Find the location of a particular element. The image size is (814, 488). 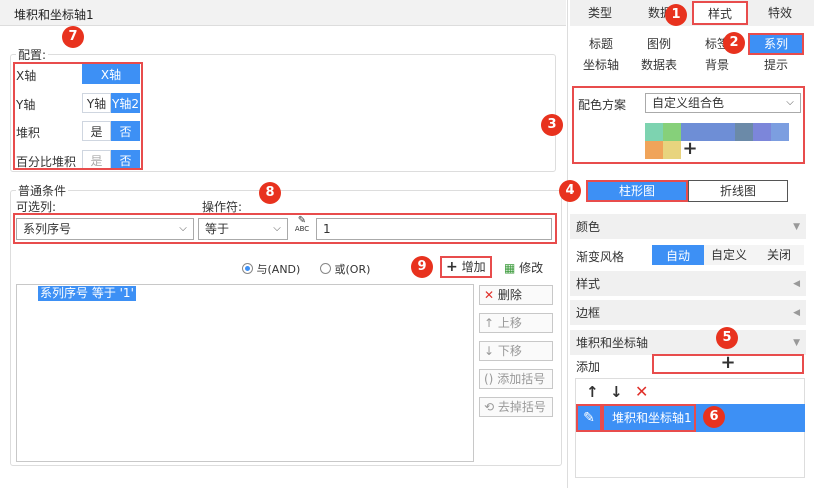

chart-type-bar: 柱形图 is located at coordinates (637, 191).